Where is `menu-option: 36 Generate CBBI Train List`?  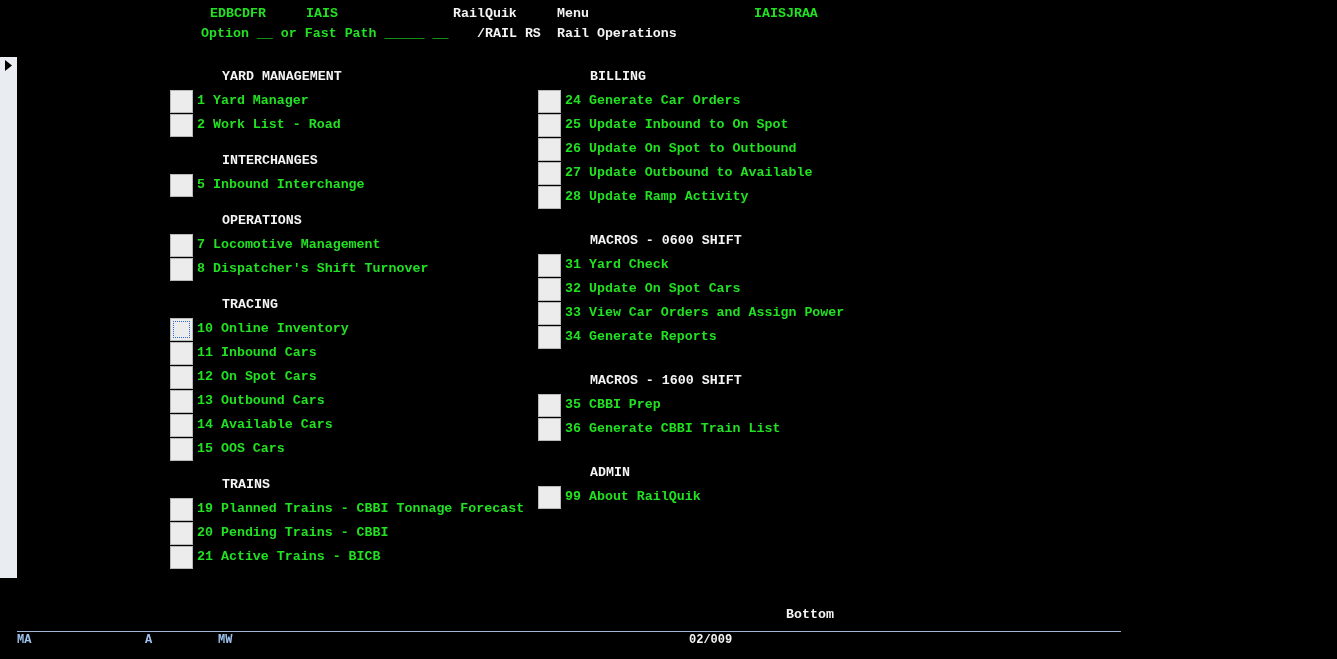
menu-option: 36 Generate CBBI Train List is located at coordinates (673, 429).